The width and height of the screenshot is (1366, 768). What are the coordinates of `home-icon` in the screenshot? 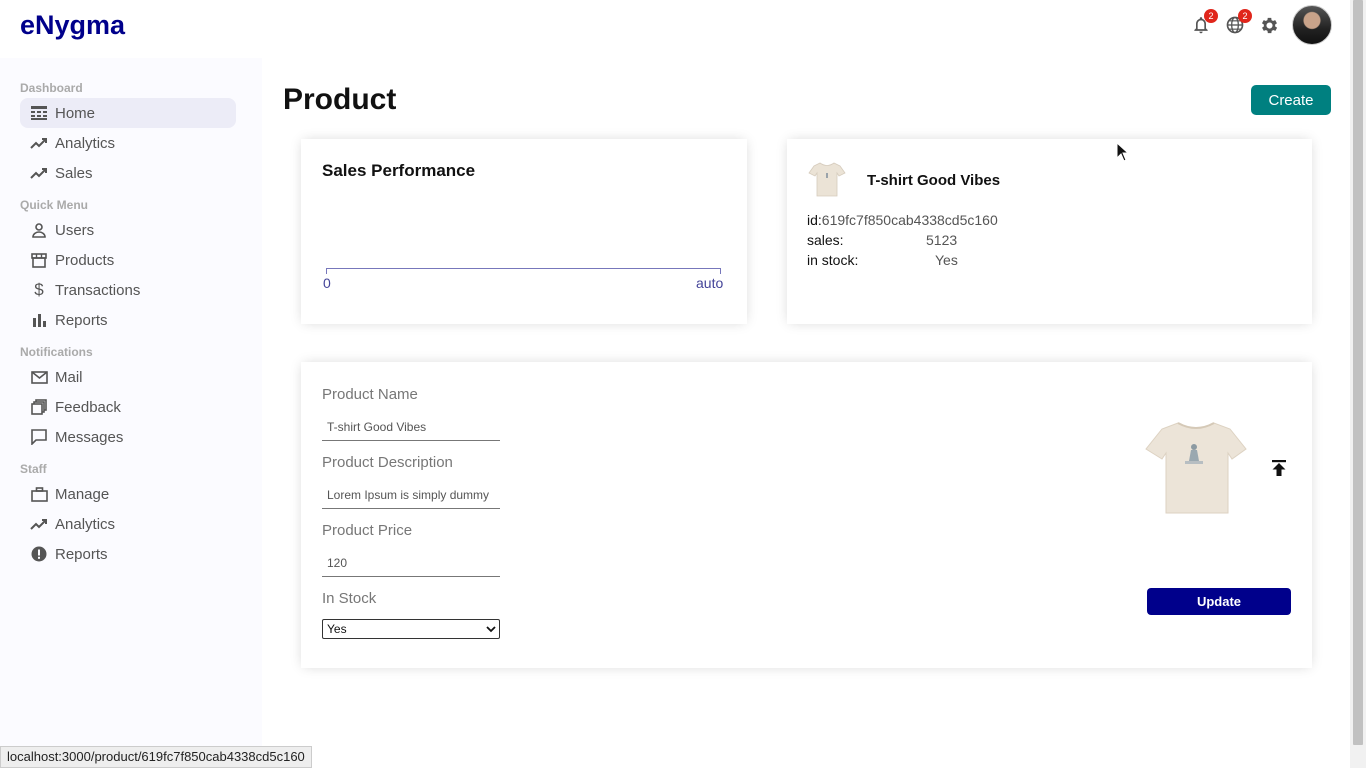 It's located at (39, 113).